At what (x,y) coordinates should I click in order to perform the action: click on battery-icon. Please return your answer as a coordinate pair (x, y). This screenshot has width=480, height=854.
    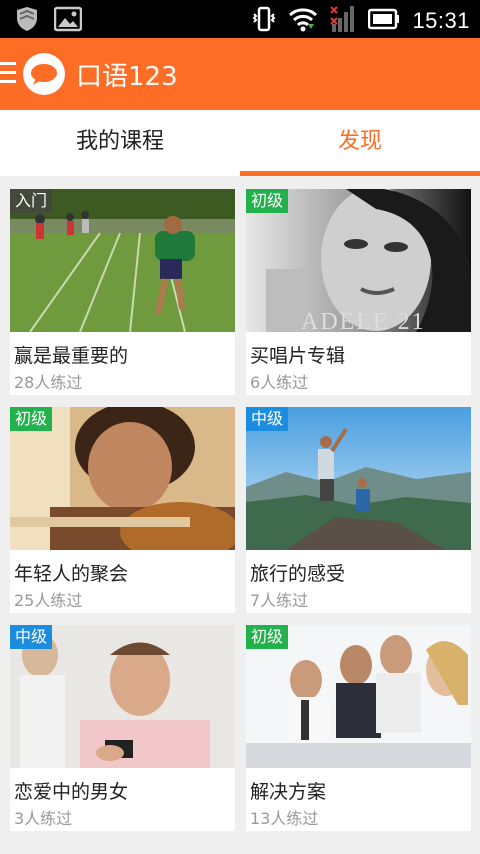
    Looking at the image, I should click on (384, 21).